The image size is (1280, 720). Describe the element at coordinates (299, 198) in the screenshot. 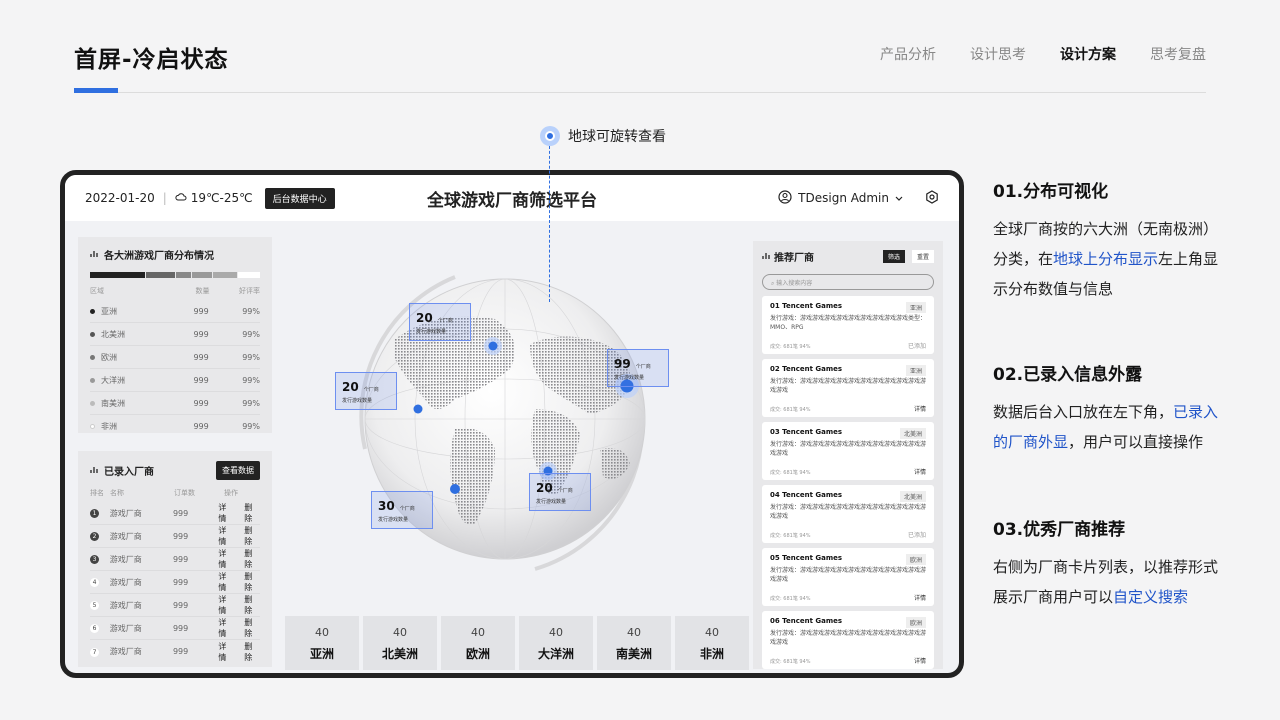

I see `backend-button: 后台数据中心` at that location.